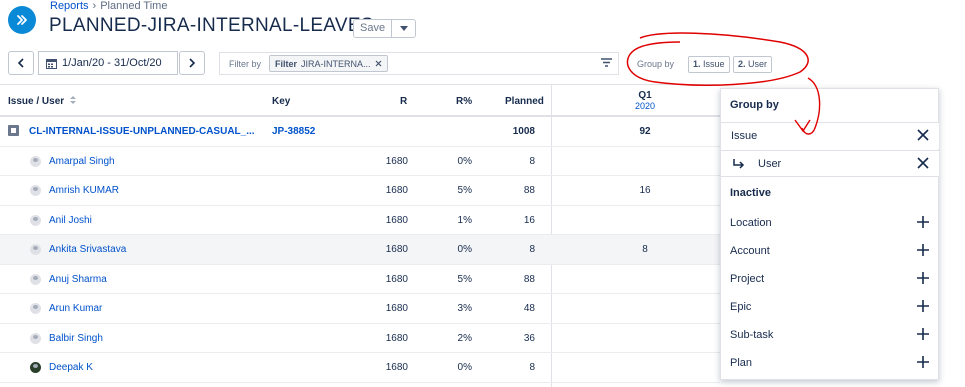  What do you see at coordinates (739, 163) in the screenshot?
I see `subdirectory-arrow-icon` at bounding box center [739, 163].